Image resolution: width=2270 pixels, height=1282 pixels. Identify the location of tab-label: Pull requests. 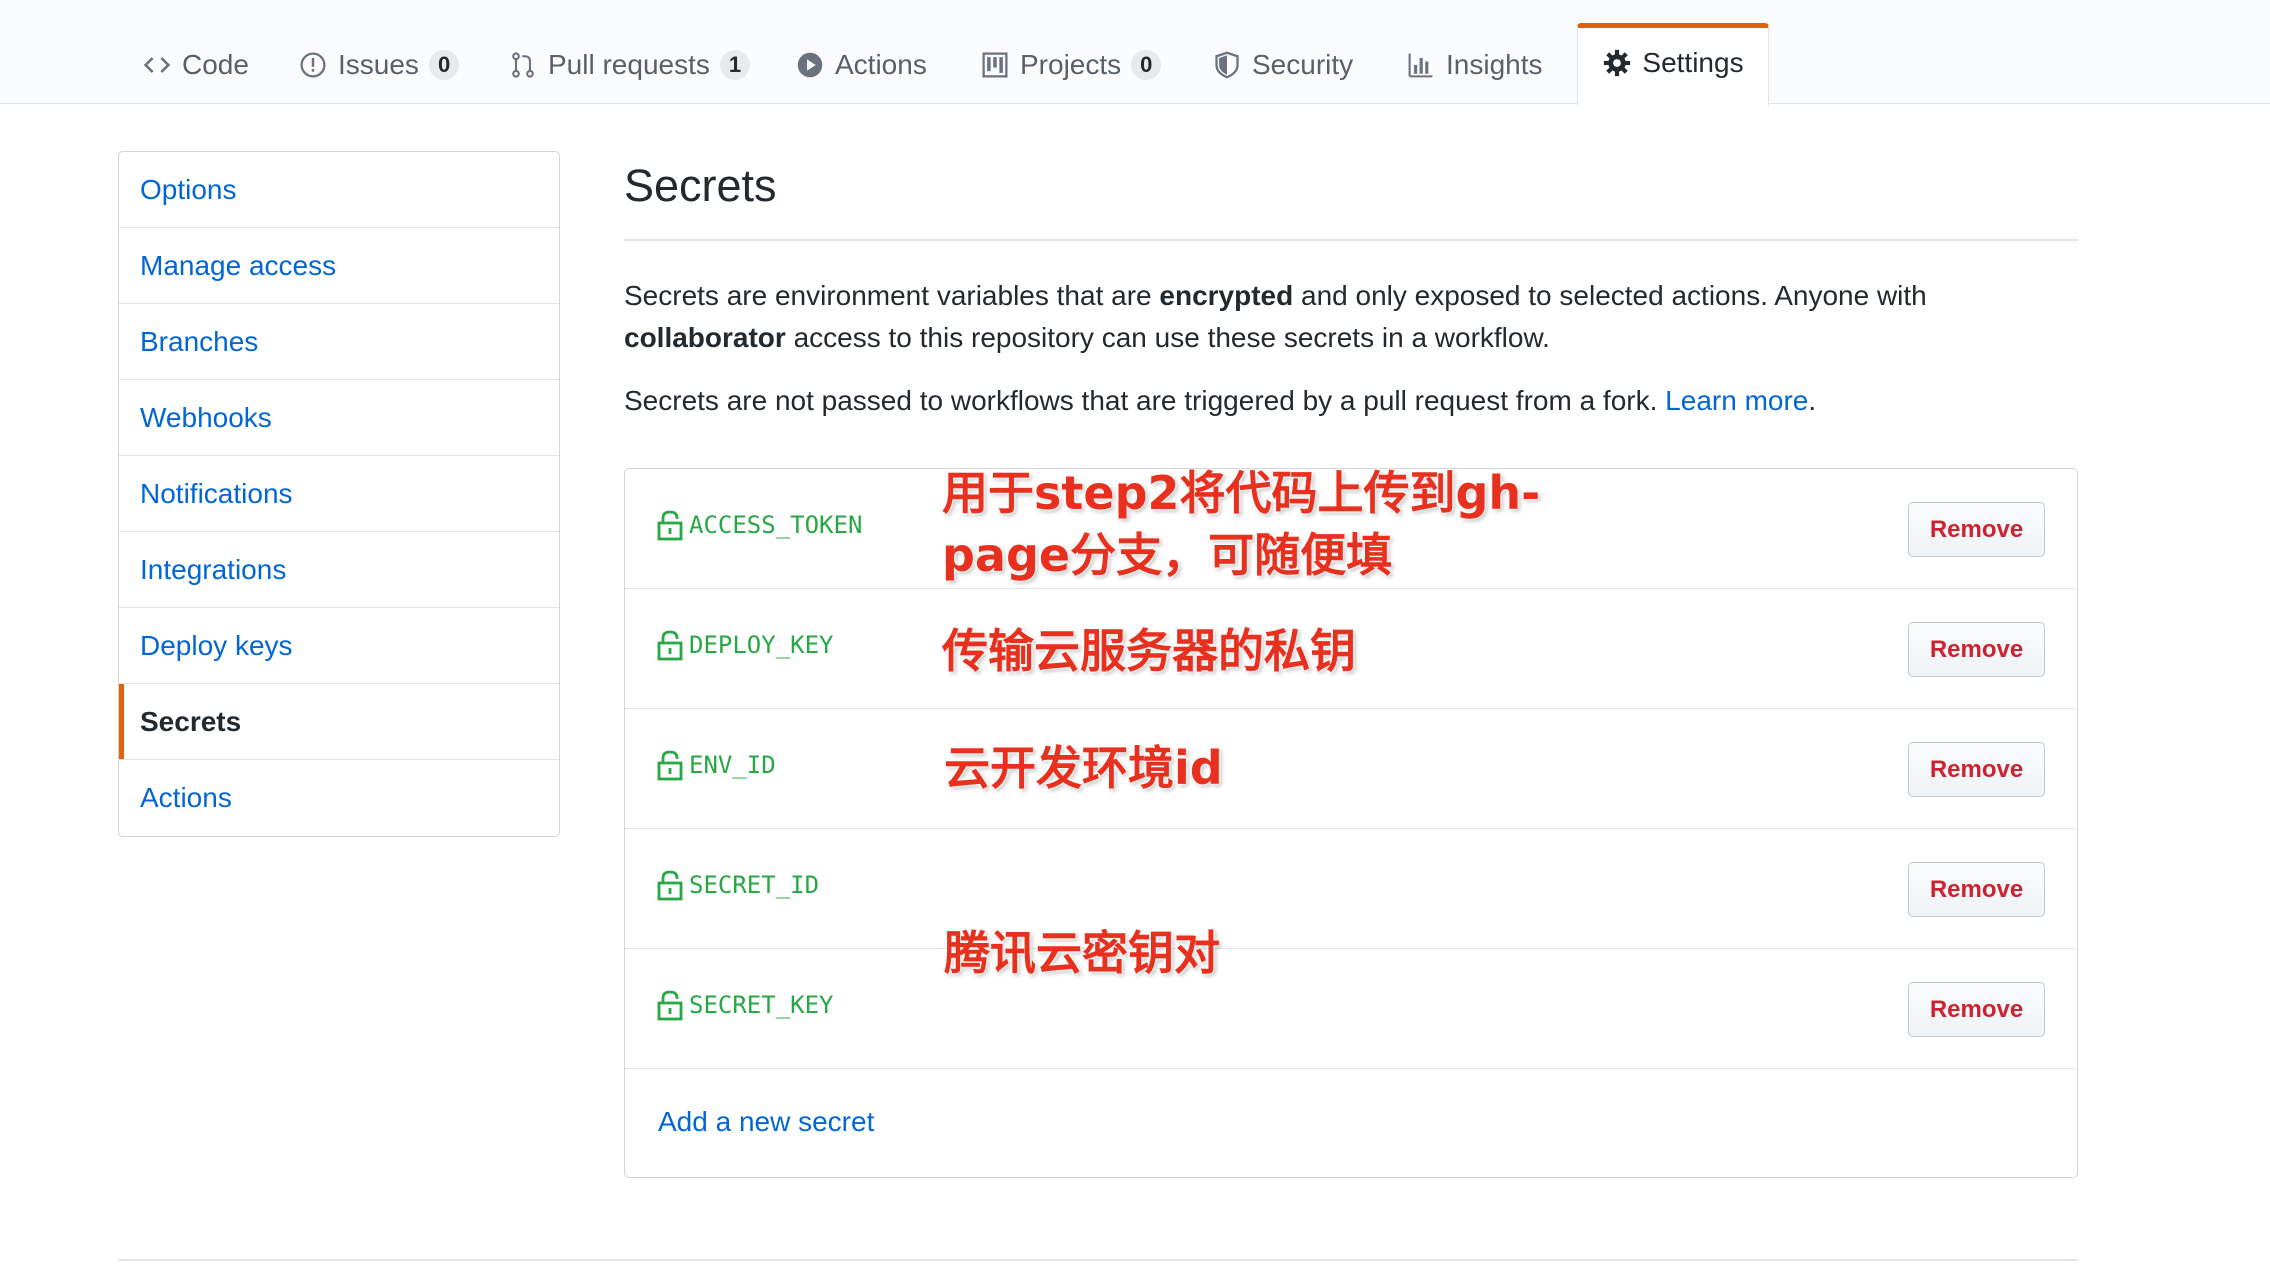
(629, 64).